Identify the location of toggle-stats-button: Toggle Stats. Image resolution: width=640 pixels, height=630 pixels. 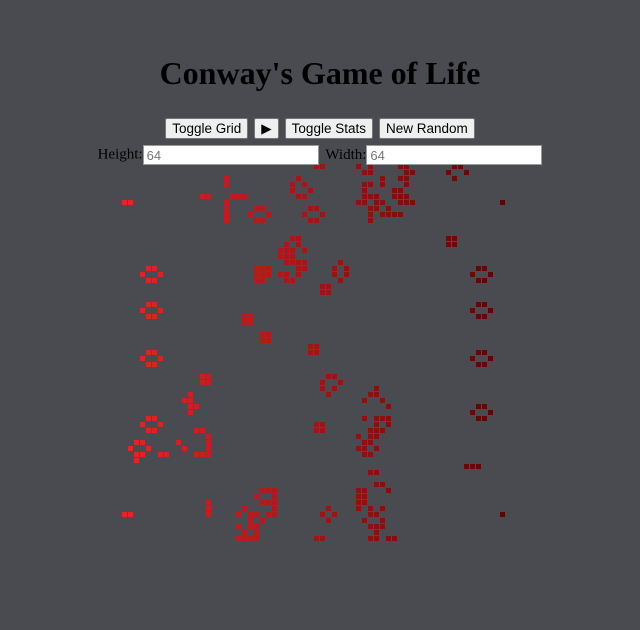
(328, 128).